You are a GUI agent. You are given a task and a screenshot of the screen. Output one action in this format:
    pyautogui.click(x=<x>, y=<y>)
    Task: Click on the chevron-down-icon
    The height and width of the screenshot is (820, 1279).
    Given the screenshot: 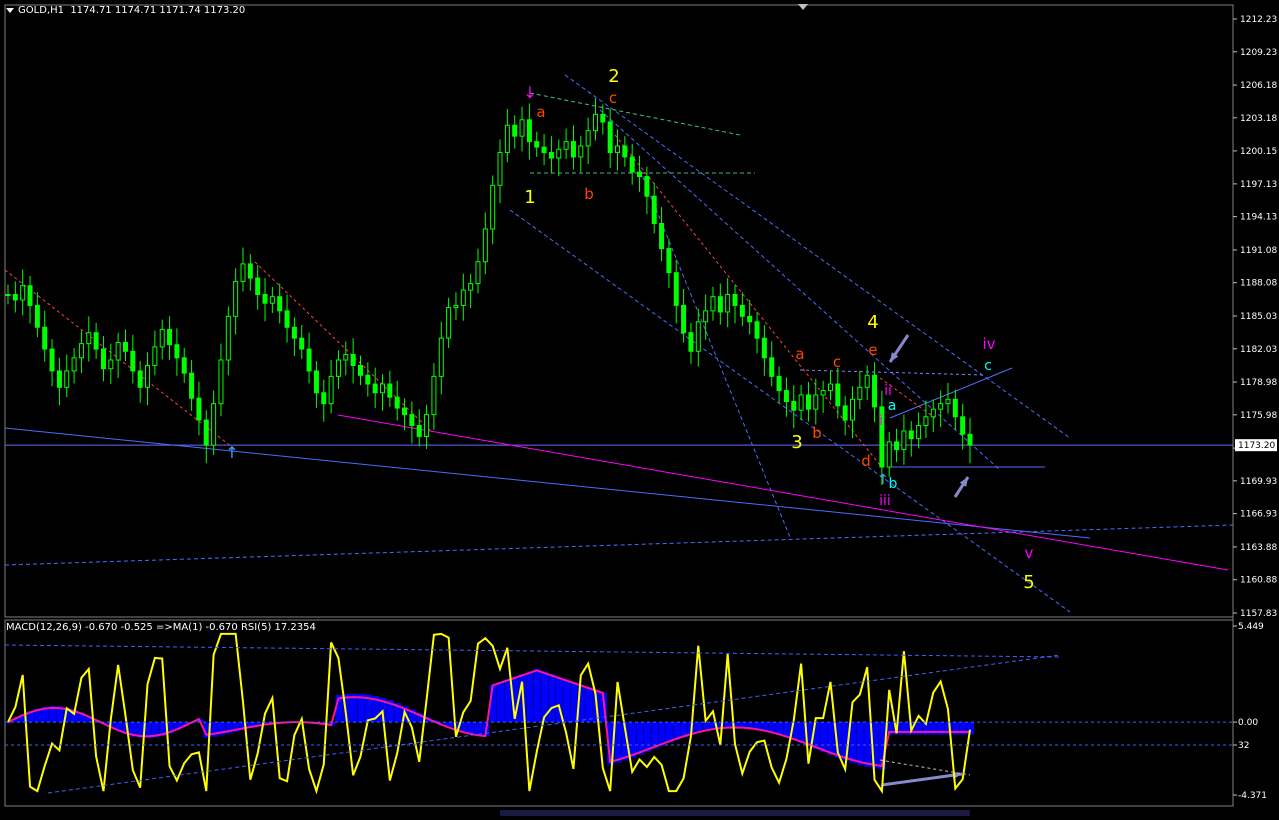 What is the action you would take?
    pyautogui.click(x=10, y=10)
    